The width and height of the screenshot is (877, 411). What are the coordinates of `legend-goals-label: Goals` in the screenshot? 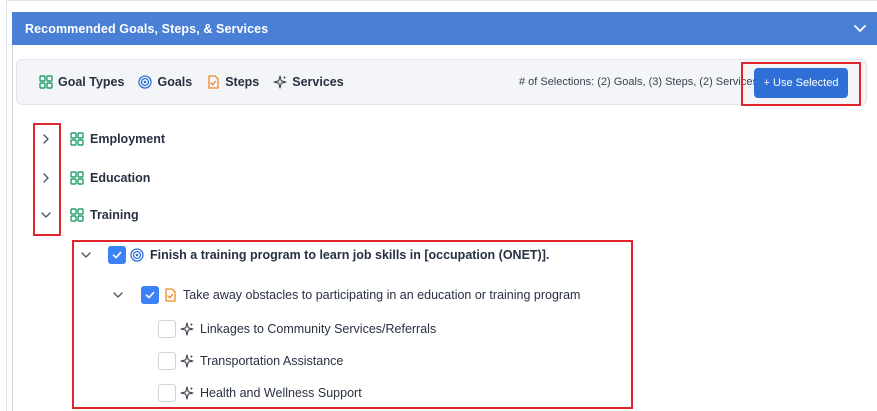 It's located at (175, 82).